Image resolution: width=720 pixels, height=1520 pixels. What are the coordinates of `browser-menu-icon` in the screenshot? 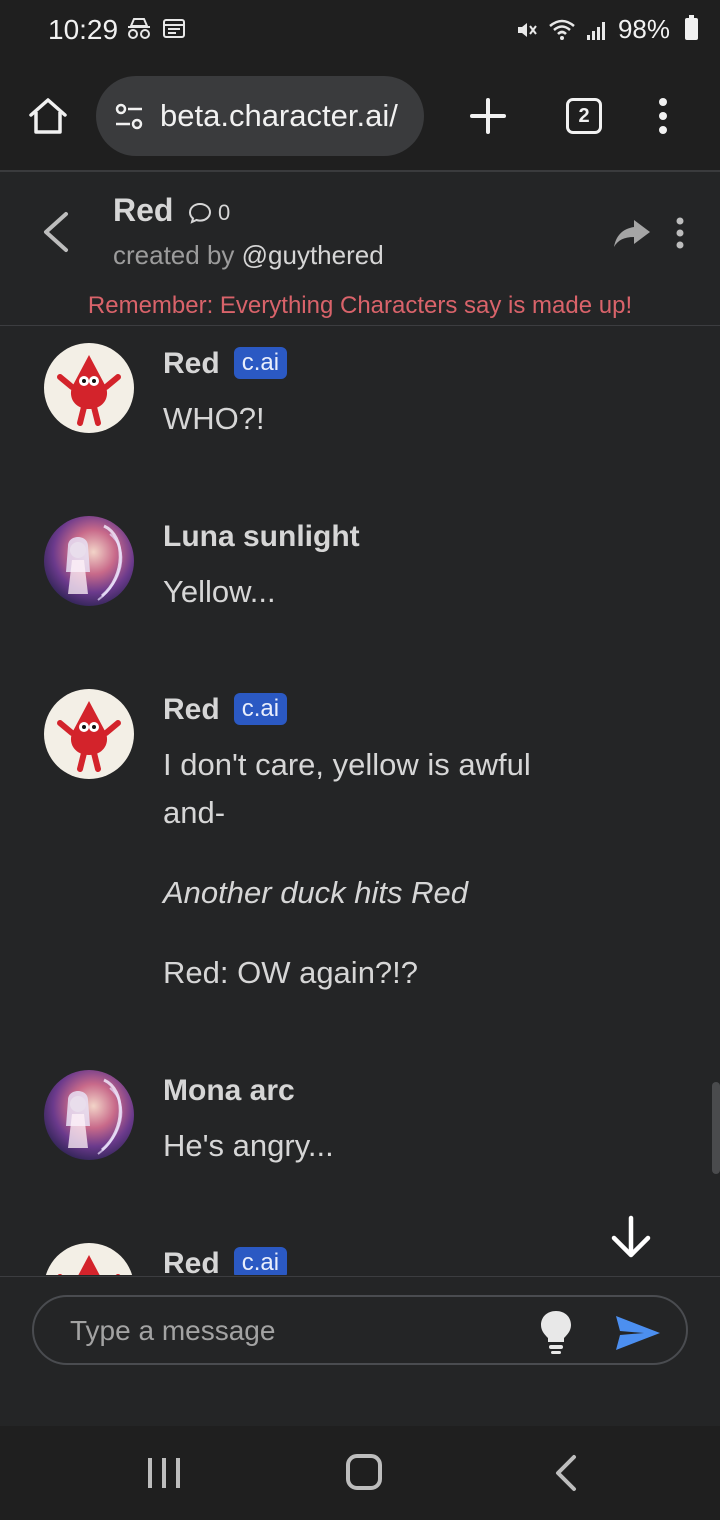 It's located at (663, 116).